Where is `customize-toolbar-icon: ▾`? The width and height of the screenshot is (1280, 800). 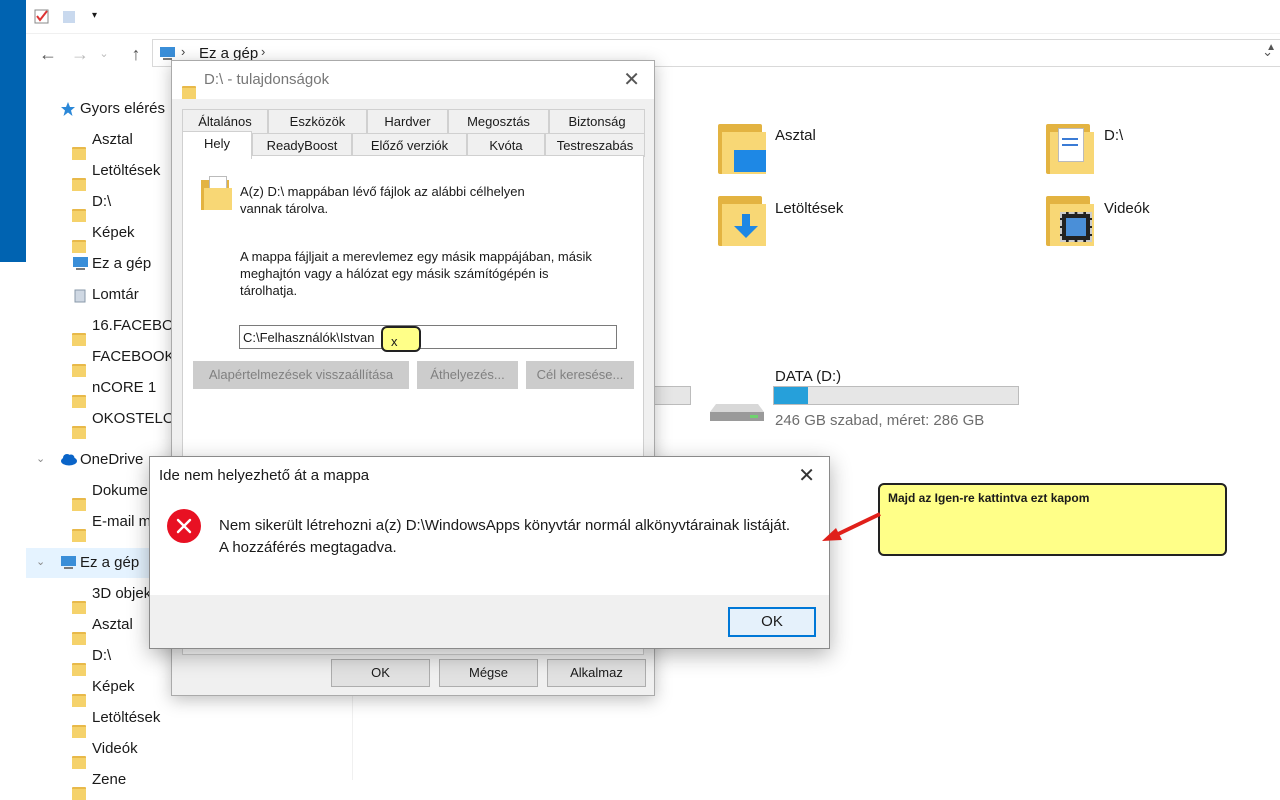
customize-toolbar-icon: ▾ is located at coordinates (100, 18).